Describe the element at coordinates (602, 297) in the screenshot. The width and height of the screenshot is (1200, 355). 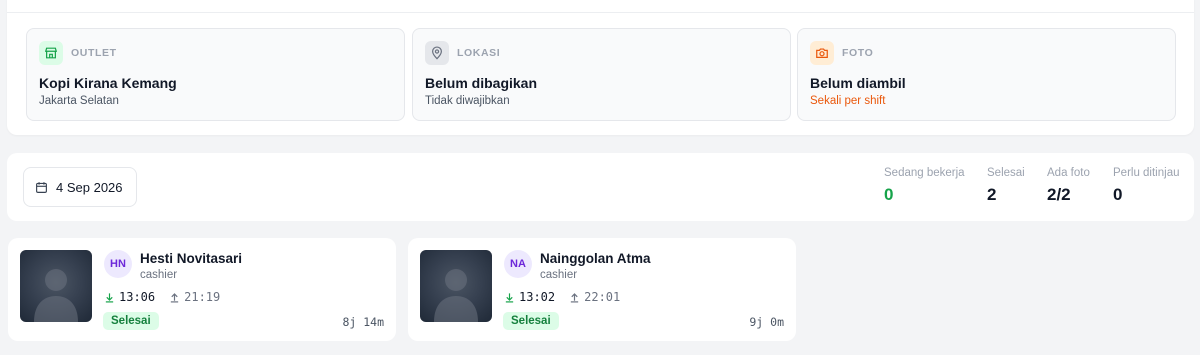
I see `clock-out-time: 22:01` at that location.